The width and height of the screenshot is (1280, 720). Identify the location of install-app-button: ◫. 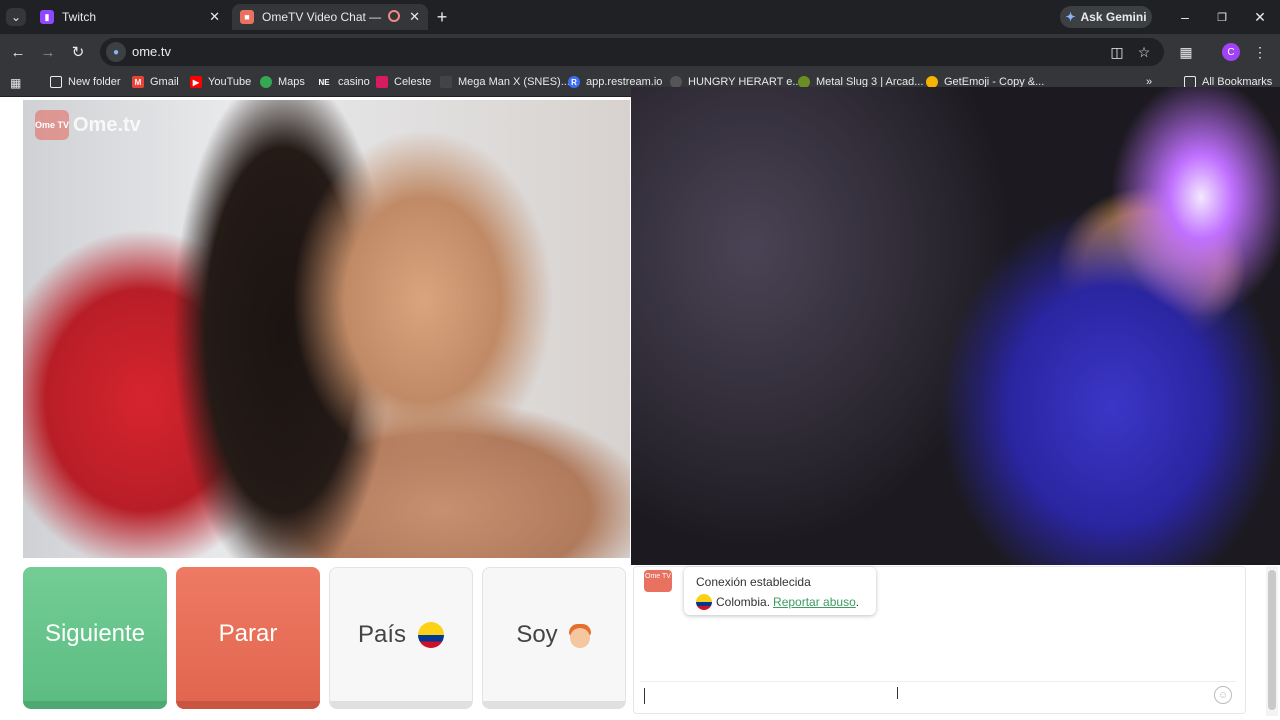
(1117, 52).